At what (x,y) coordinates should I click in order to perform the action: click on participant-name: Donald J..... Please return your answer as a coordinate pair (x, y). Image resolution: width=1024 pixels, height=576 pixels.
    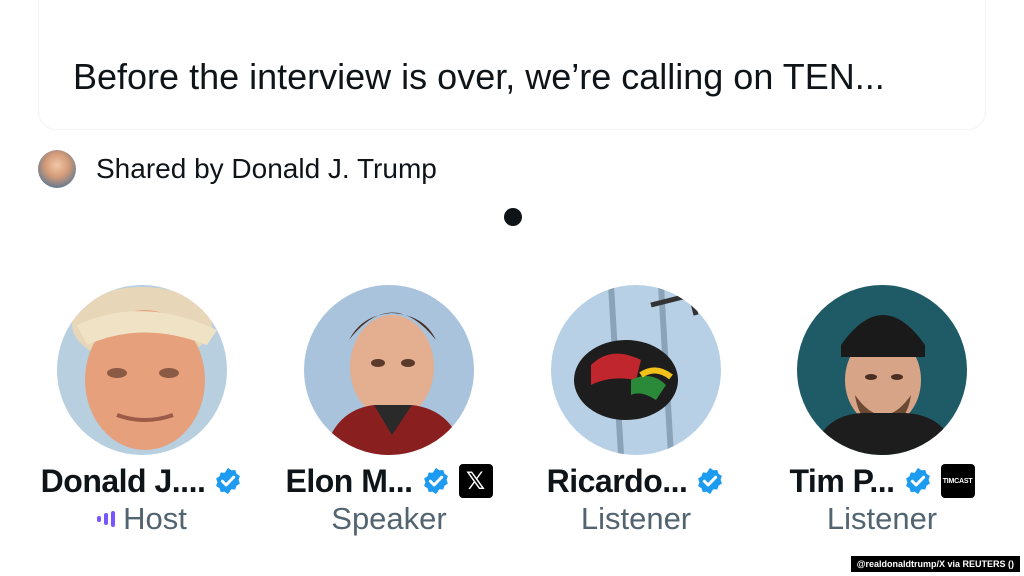
    Looking at the image, I should click on (123, 480).